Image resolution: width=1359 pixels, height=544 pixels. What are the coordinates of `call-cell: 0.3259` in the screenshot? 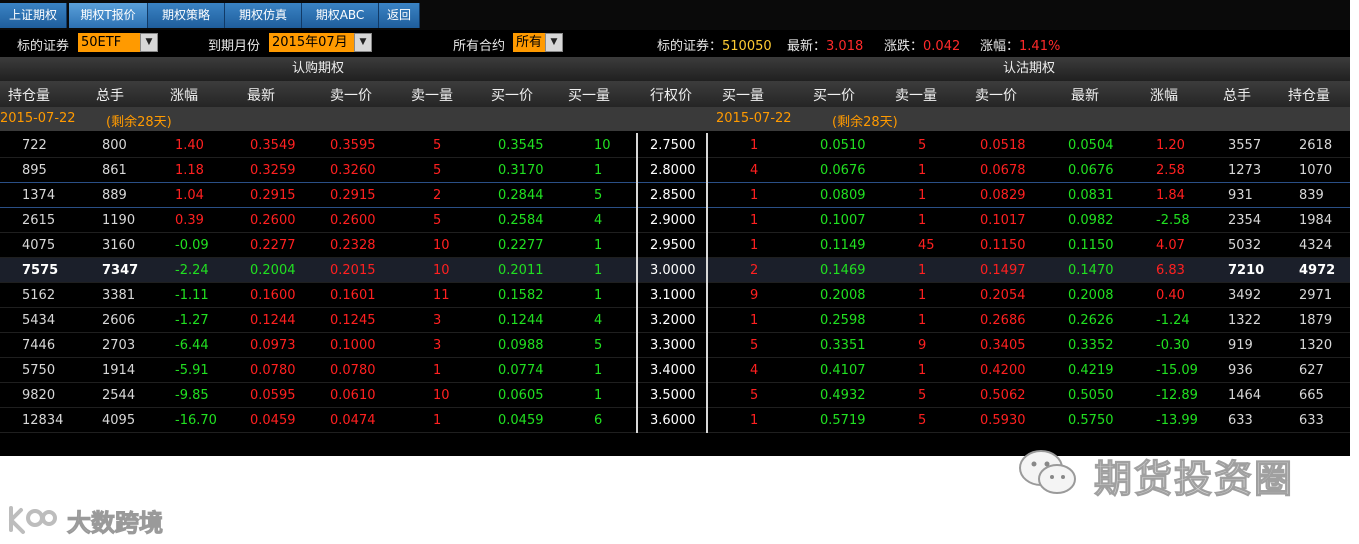 It's located at (273, 170).